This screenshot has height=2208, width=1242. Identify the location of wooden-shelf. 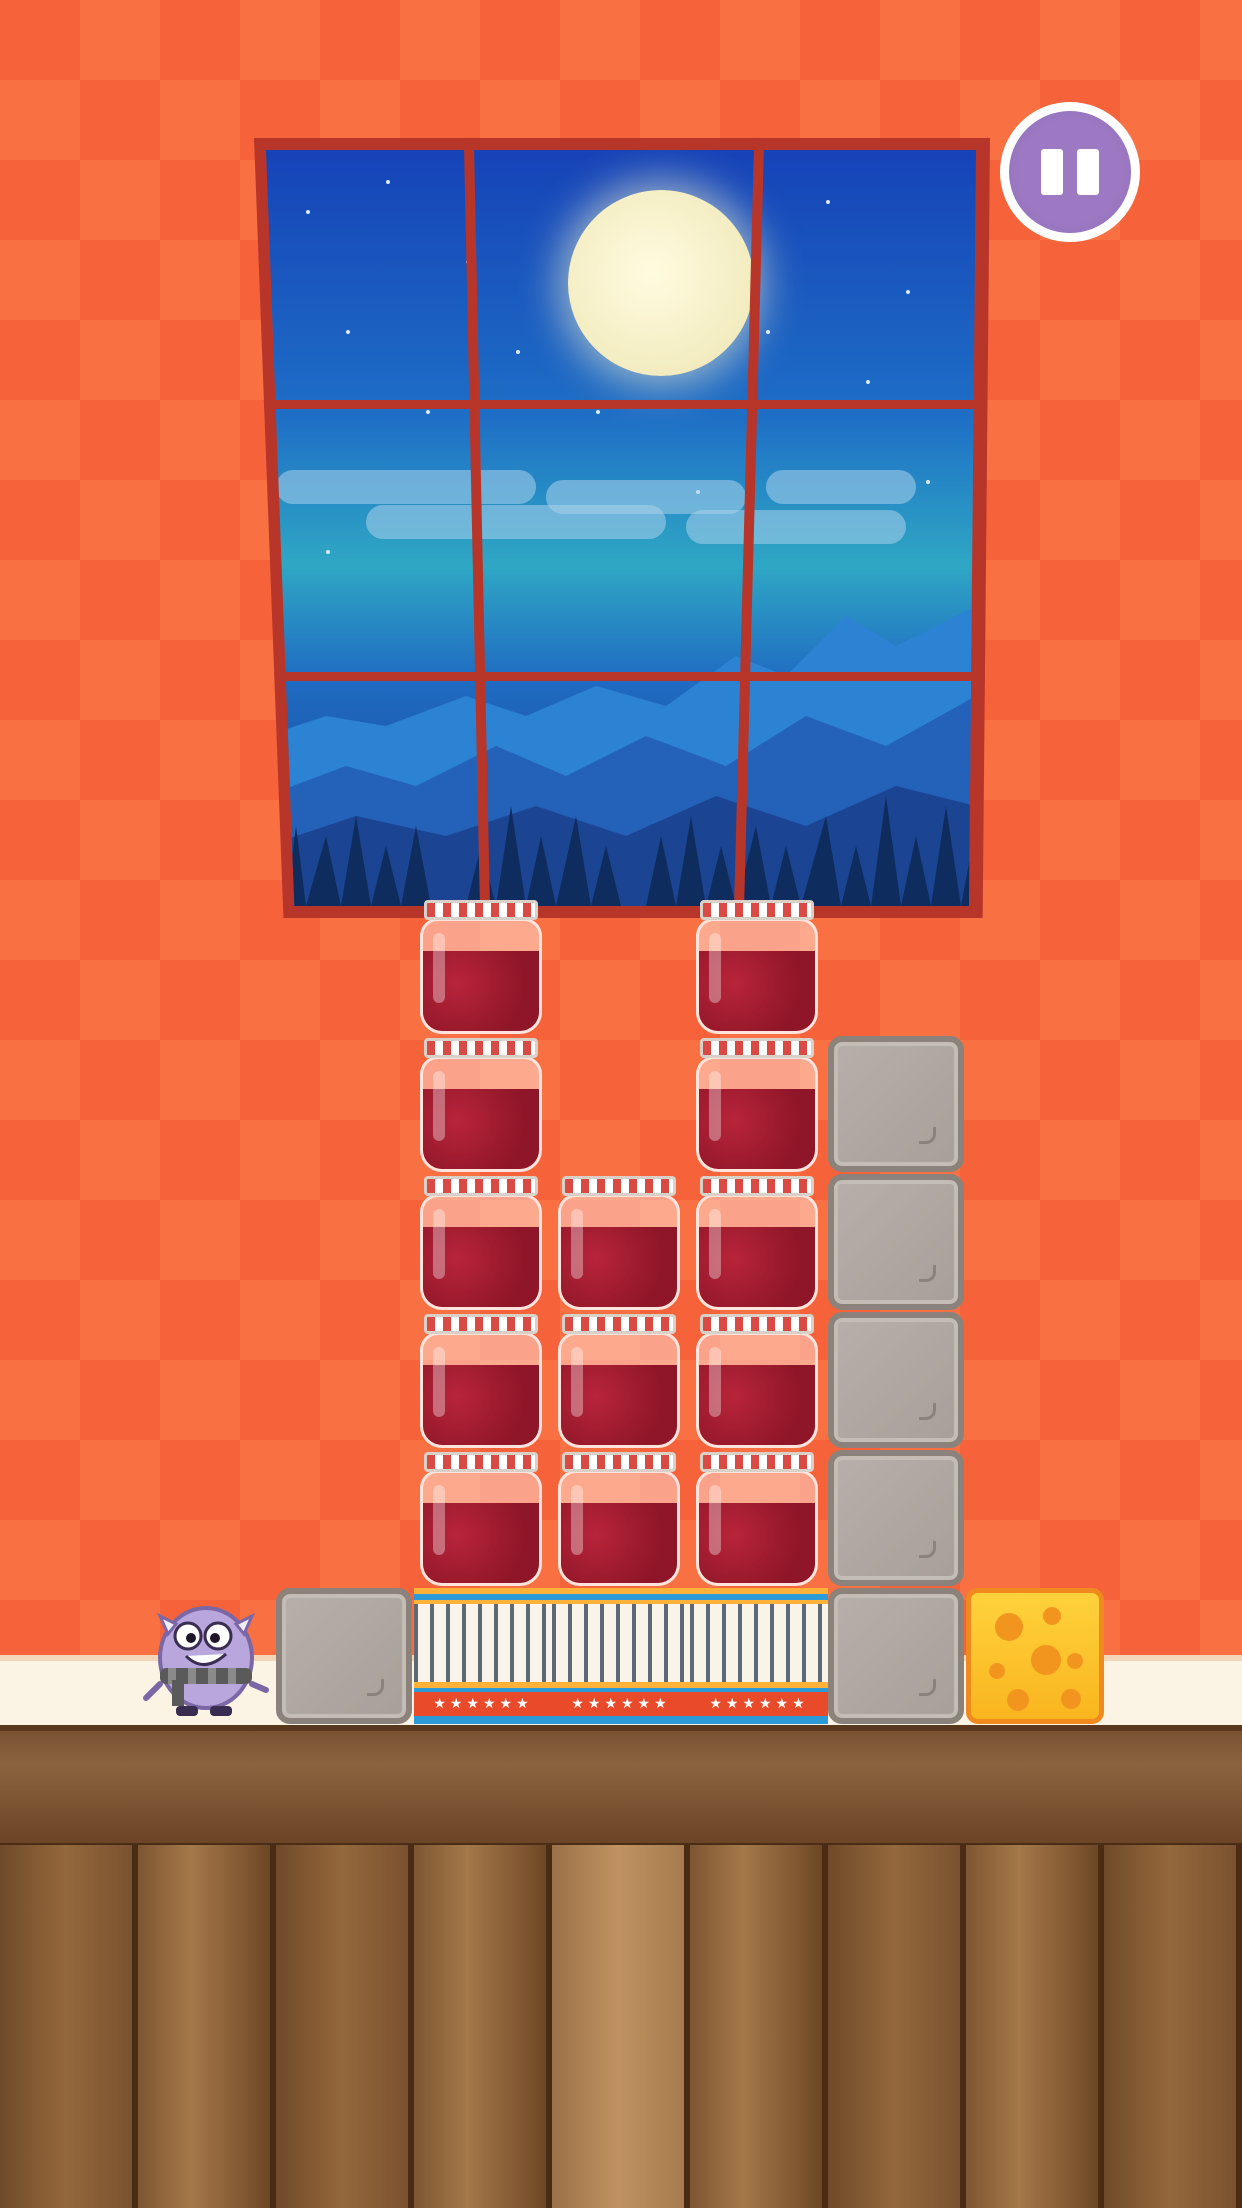
(621, 1788).